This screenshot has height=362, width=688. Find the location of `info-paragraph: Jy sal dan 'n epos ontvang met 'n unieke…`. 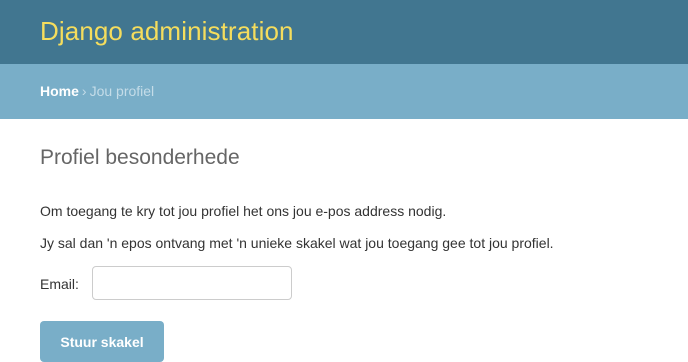

info-paragraph: Jy sal dan 'n epos ontvang met 'n unieke… is located at coordinates (297, 243).